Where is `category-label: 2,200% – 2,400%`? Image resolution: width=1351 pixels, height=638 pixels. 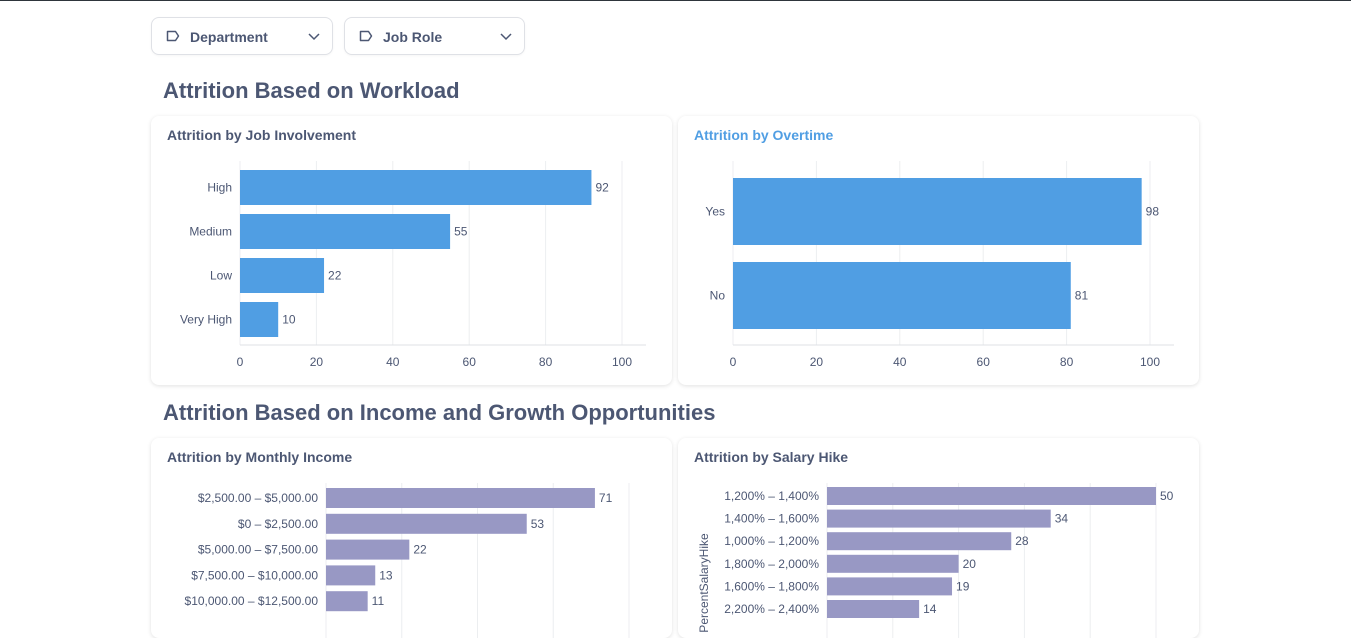 category-label: 2,200% – 2,400% is located at coordinates (771, 609).